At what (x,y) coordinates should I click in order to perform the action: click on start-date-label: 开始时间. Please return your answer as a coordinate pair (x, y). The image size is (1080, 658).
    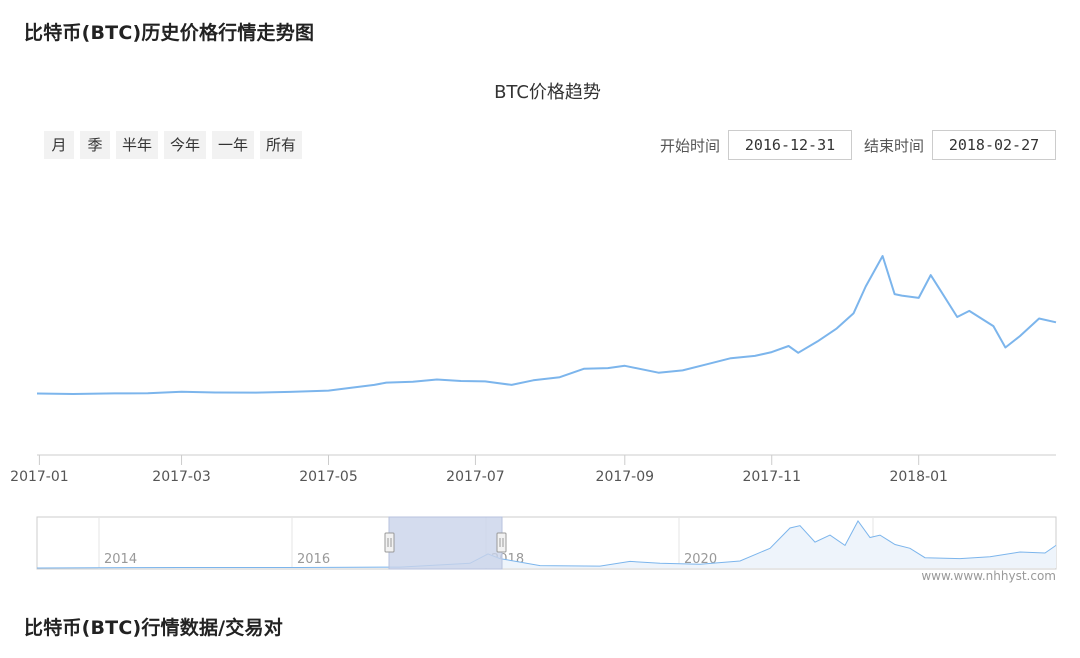
    Looking at the image, I should click on (689, 145).